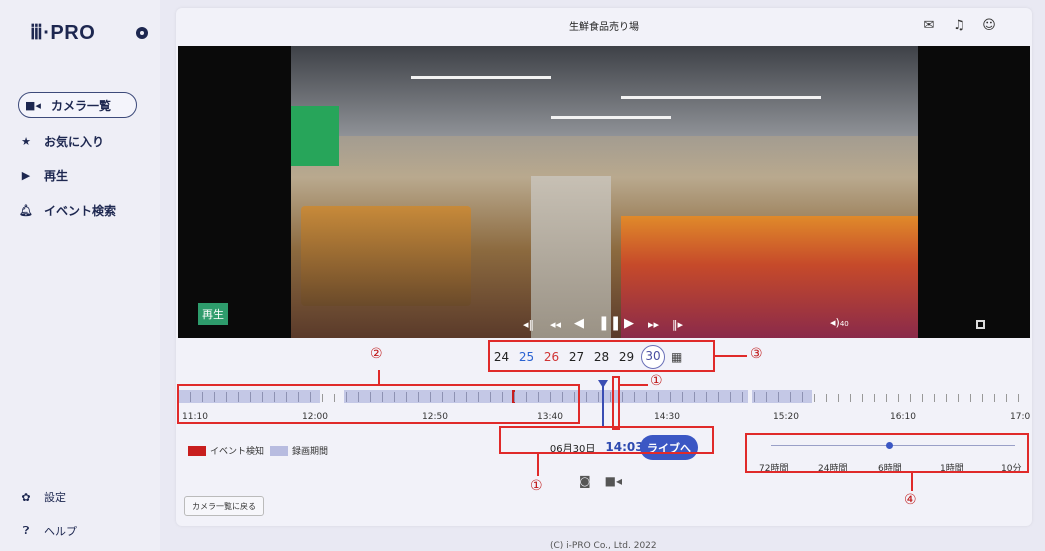  I want to click on annotation-box-dates, so click(601, 356).